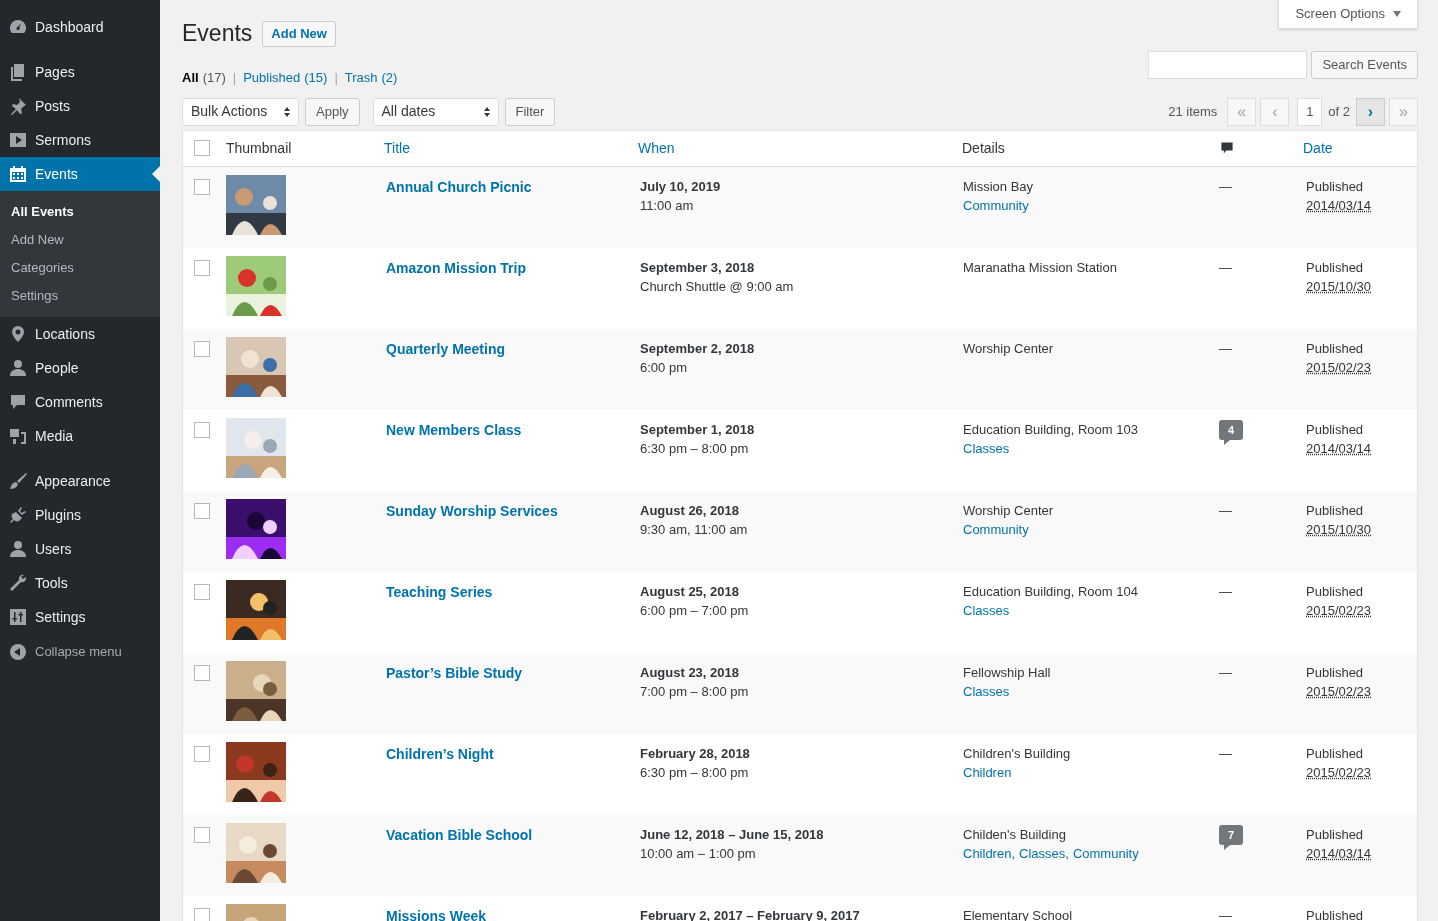 The image size is (1438, 921). What do you see at coordinates (698, 348) in the screenshot?
I see `event-date: September 2, 2018` at bounding box center [698, 348].